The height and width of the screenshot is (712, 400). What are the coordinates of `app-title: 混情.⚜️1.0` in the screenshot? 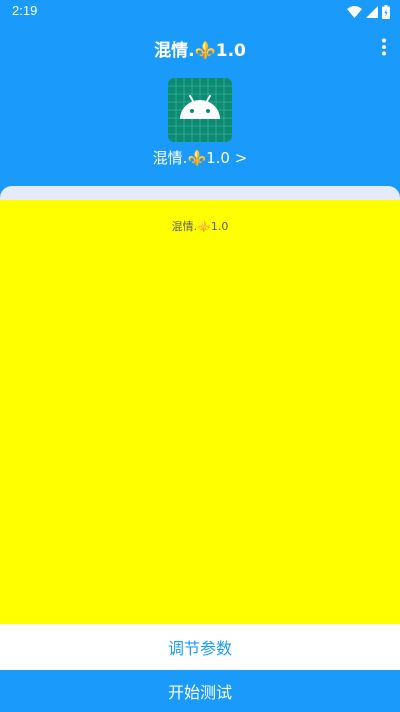 It's located at (200, 51).